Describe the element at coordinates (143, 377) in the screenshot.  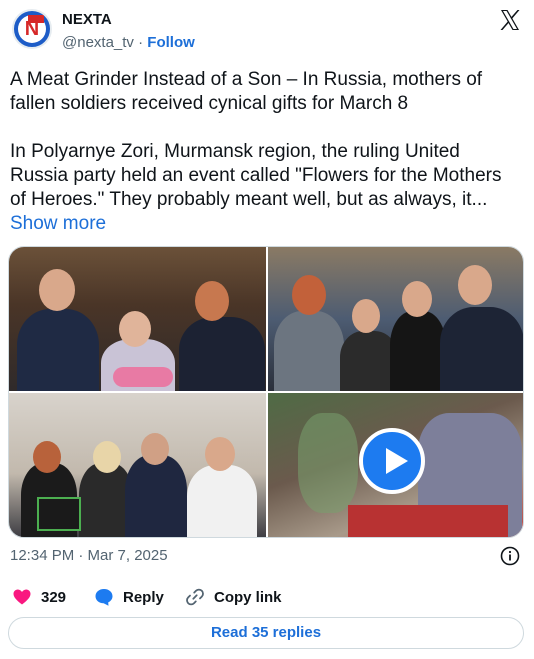
I see `flowers-bouquet` at that location.